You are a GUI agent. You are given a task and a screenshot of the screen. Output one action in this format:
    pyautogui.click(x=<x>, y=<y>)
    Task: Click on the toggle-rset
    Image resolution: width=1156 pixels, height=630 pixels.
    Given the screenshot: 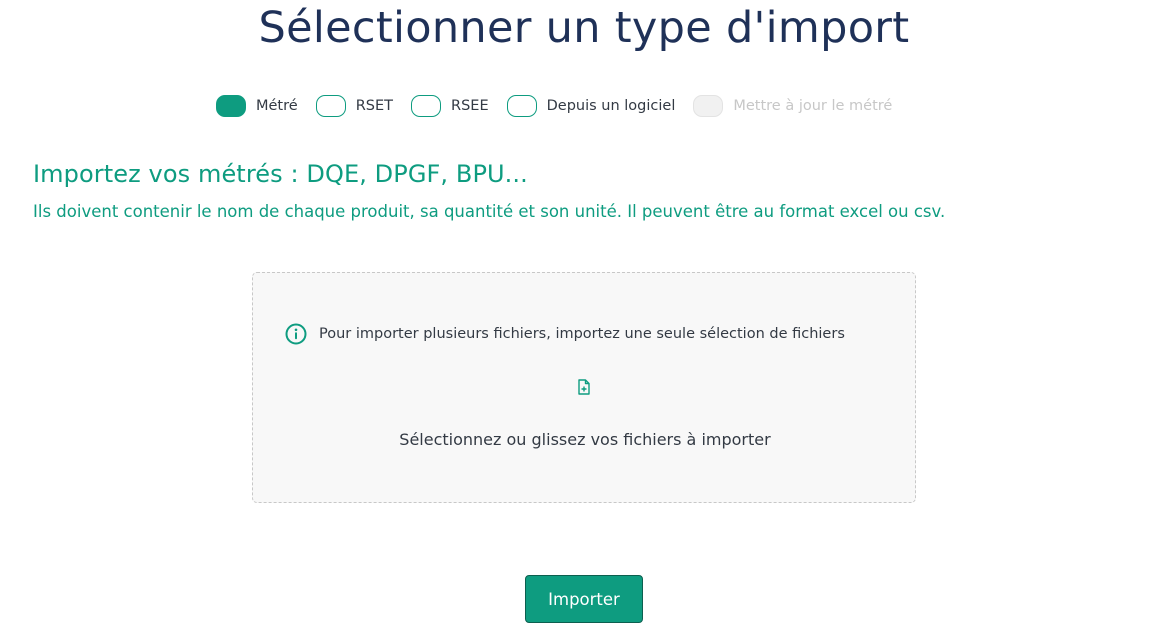 What is the action you would take?
    pyautogui.click(x=330, y=106)
    